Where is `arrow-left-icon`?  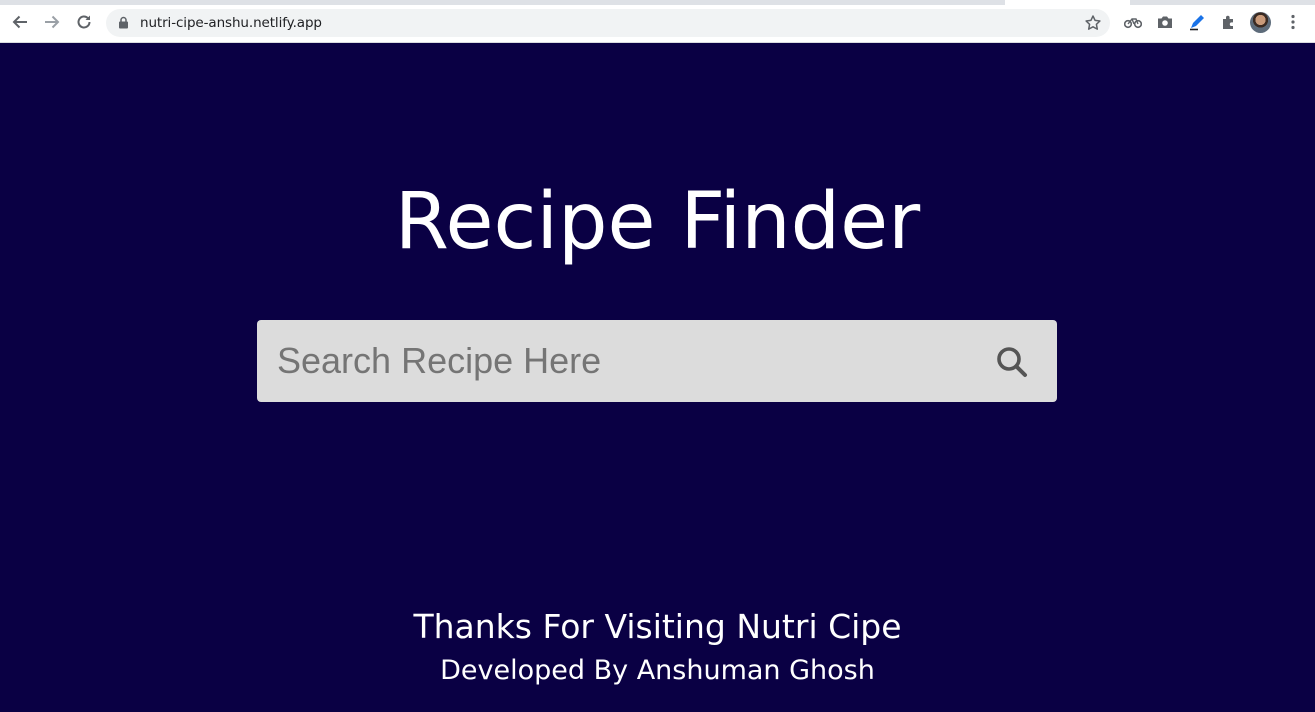 arrow-left-icon is located at coordinates (19, 22).